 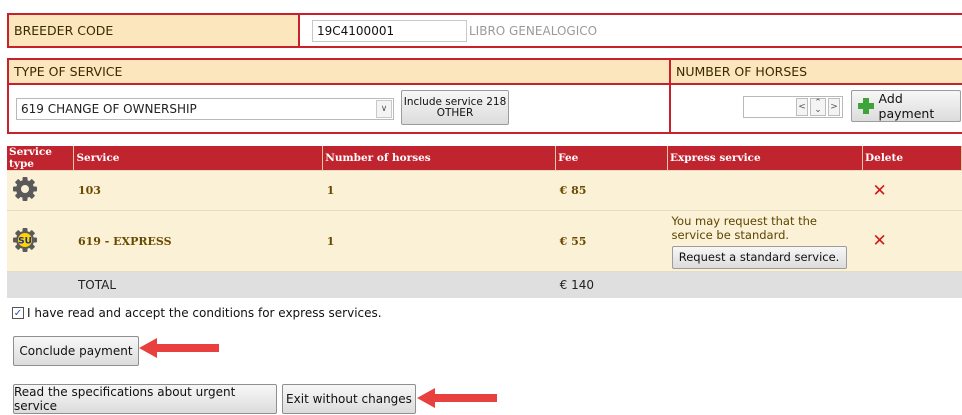 What do you see at coordinates (349, 399) in the screenshot?
I see `exit-without-changes-button: Exit without changes` at bounding box center [349, 399].